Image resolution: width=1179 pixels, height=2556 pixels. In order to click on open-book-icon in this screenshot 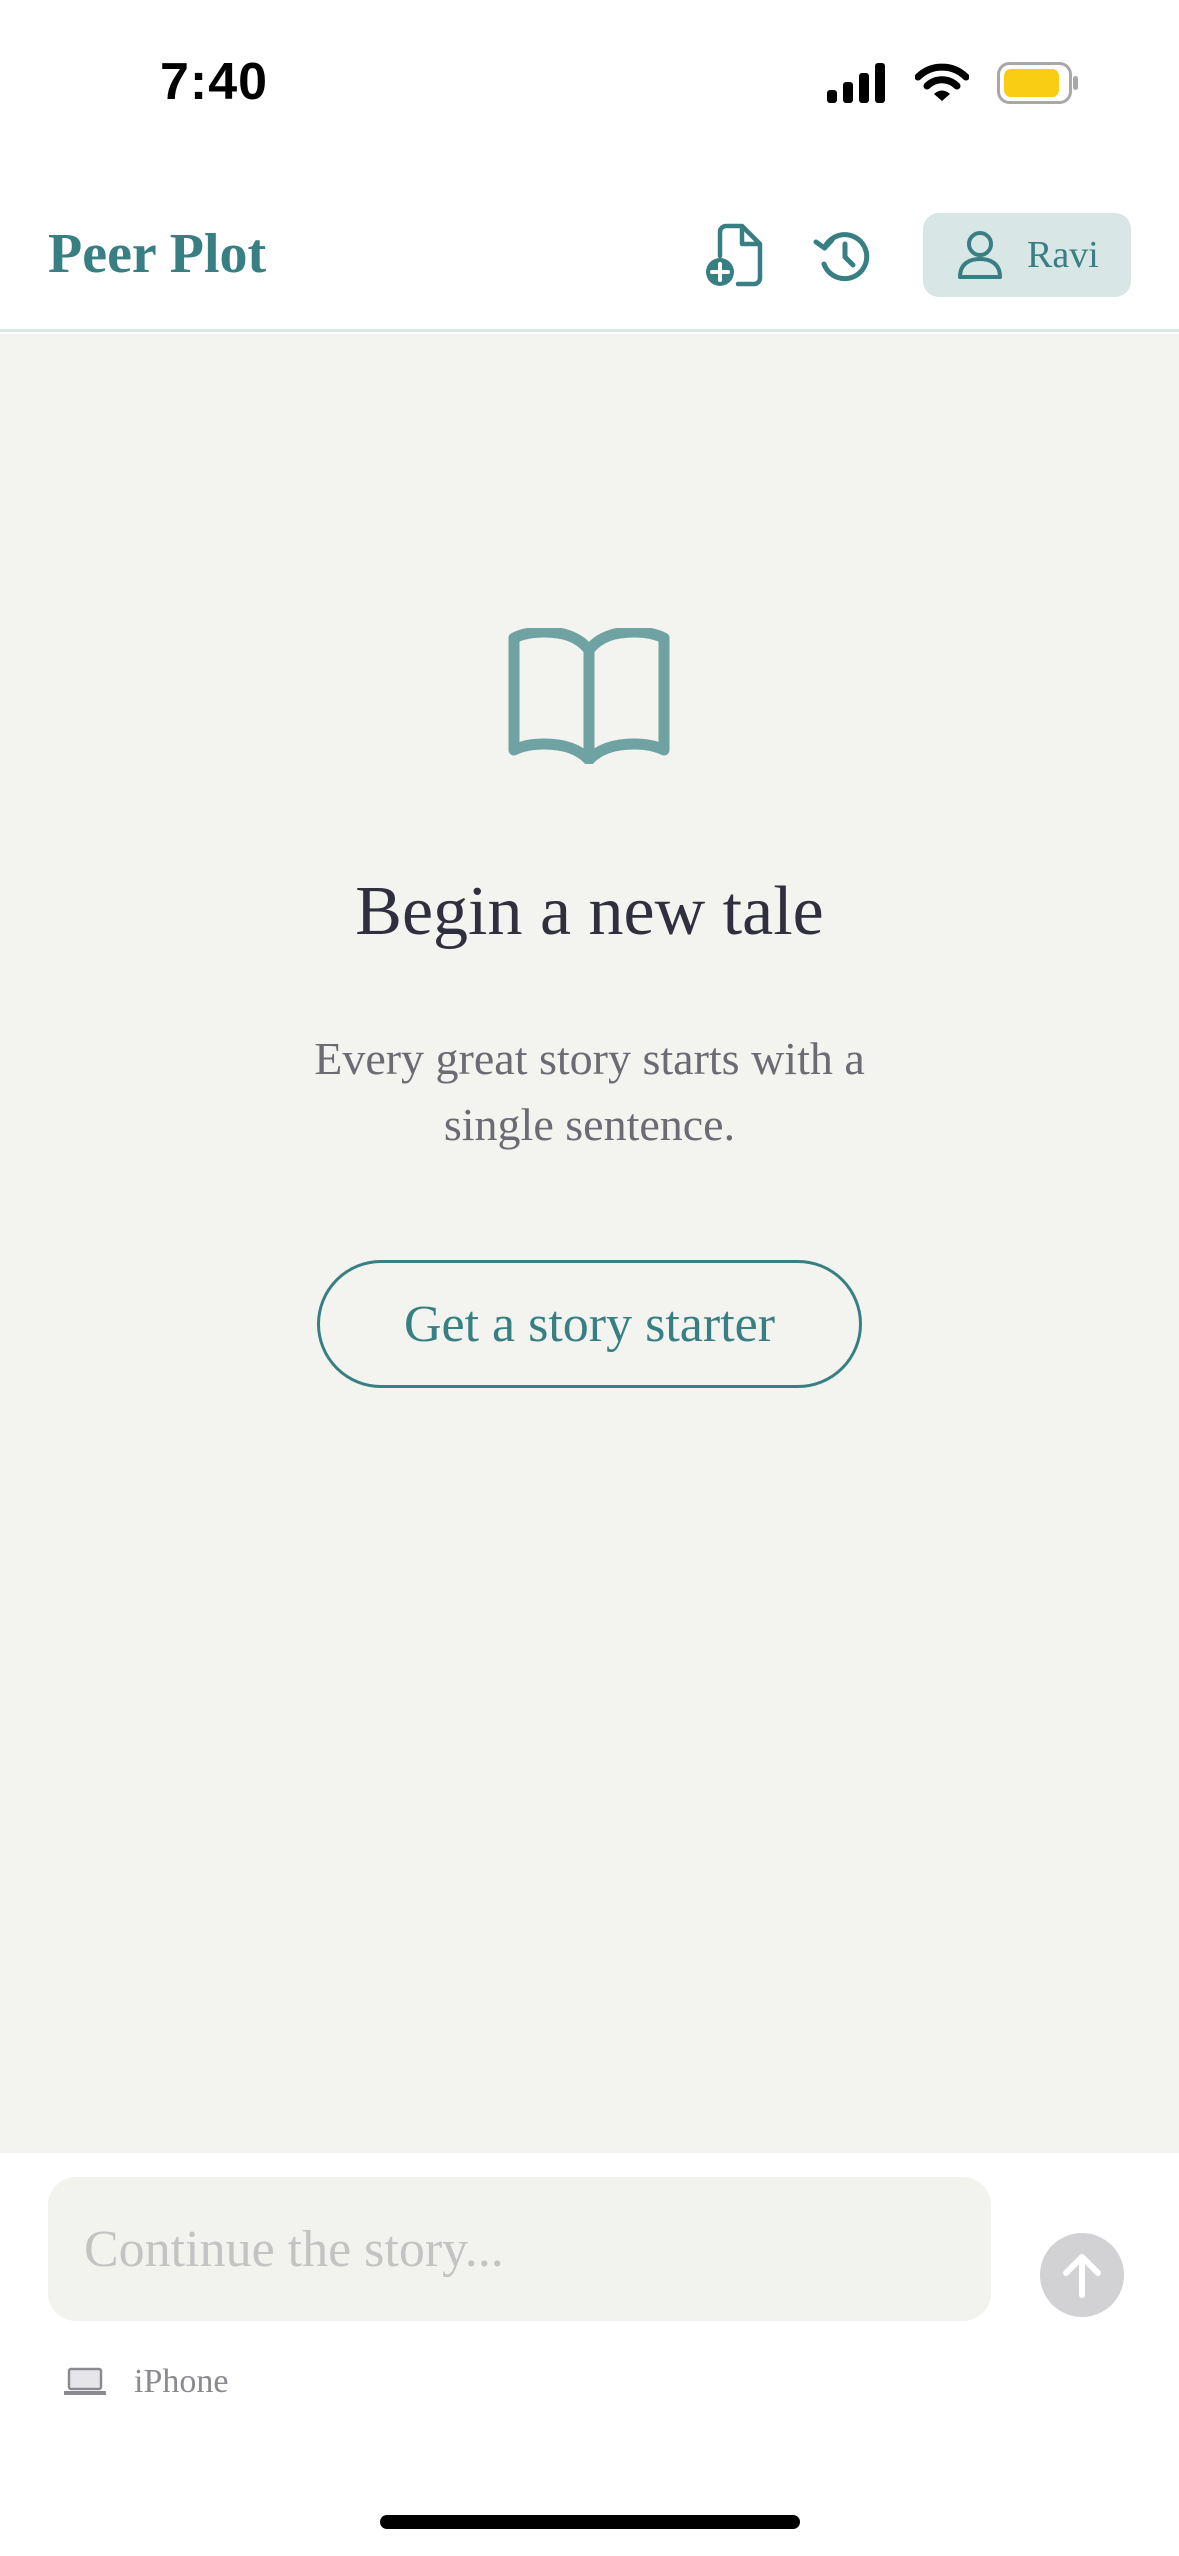, I will do `click(589, 696)`.